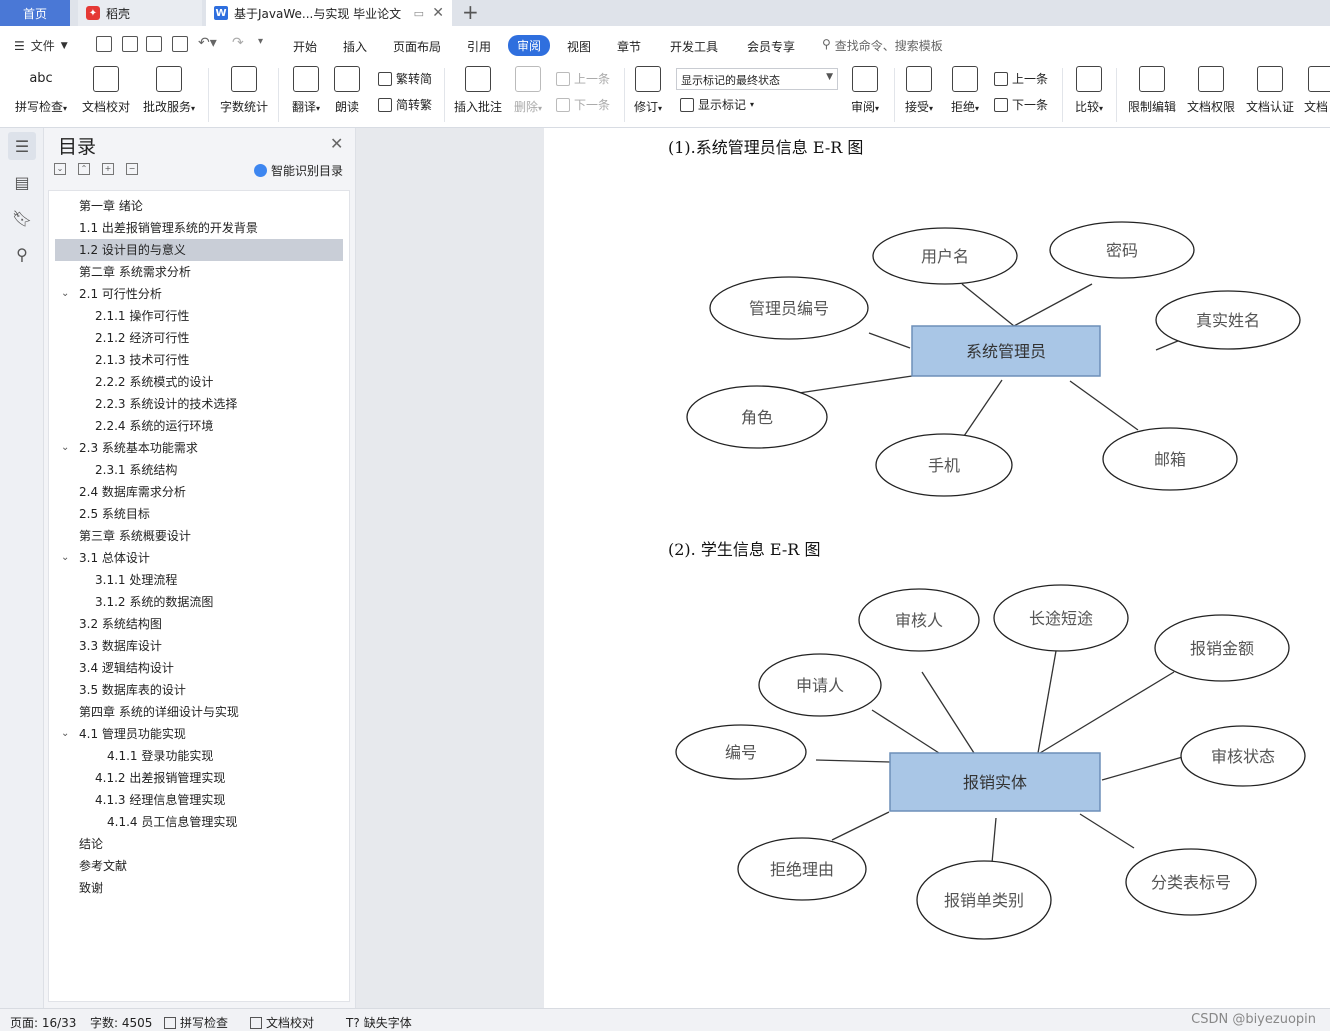  Describe the element at coordinates (35, 13) in the screenshot. I see `tab-home: 首页` at that location.